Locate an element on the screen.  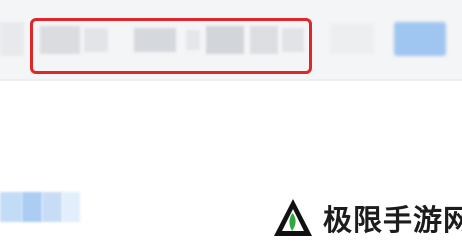
site-watermark: 极限手游网 is located at coordinates (366, 217).